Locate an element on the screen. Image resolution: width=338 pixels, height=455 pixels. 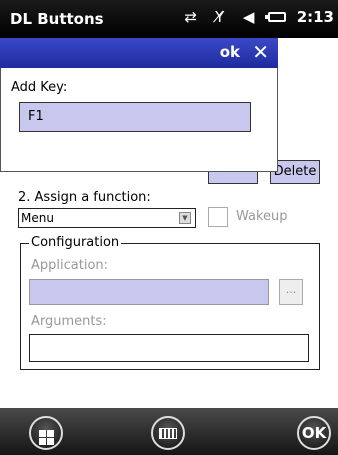
wakeup-checkbox is located at coordinates (218, 217).